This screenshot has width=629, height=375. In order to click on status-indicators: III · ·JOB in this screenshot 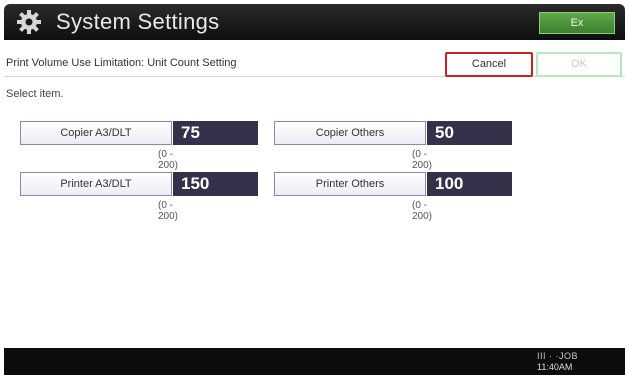, I will do `click(557, 356)`.